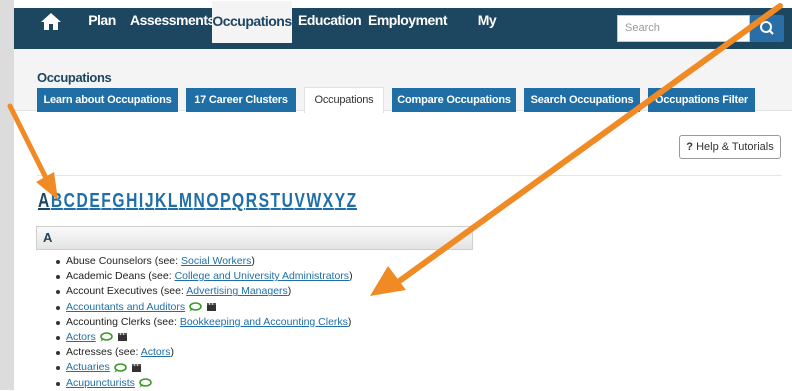 The image size is (792, 391). What do you see at coordinates (216, 261) in the screenshot?
I see `occupation-link: Social Workers` at bounding box center [216, 261].